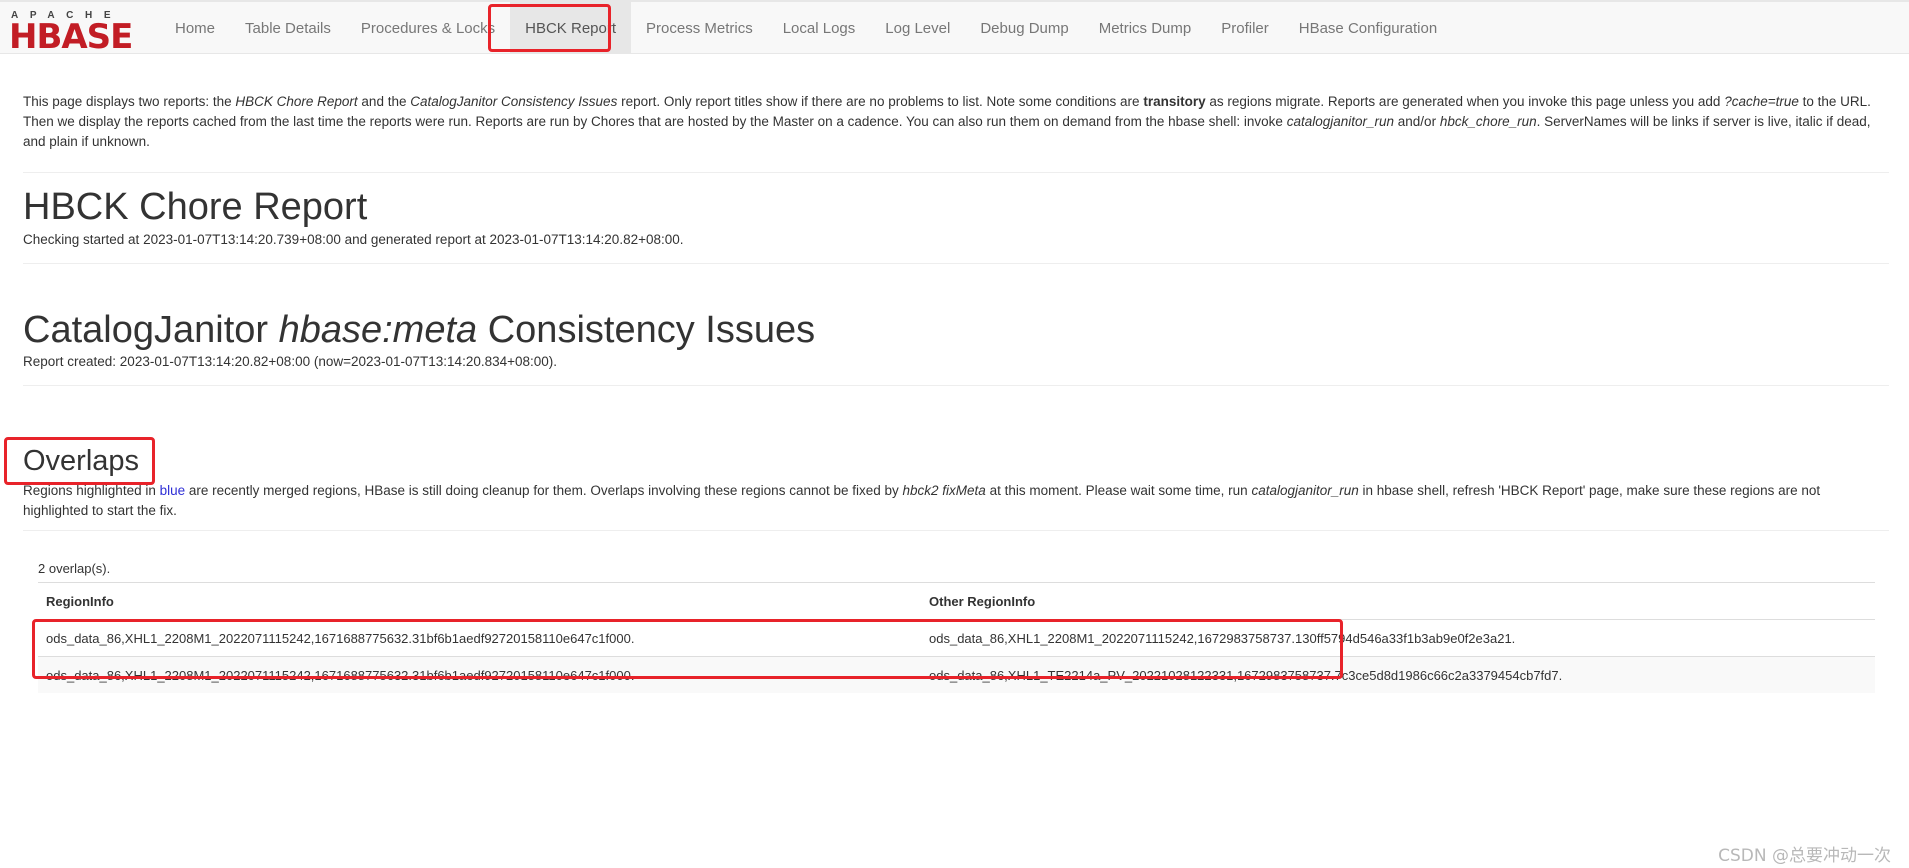 This screenshot has width=1909, height=868. What do you see at coordinates (428, 28) in the screenshot?
I see `nav-procedures-locks: Procedures & Locks` at bounding box center [428, 28].